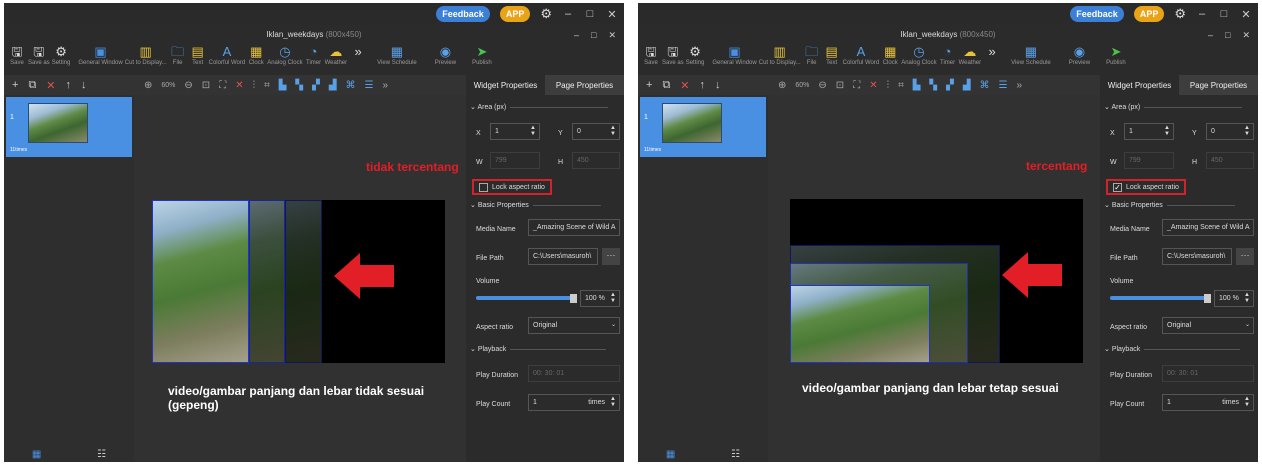  What do you see at coordinates (299, 85) in the screenshot?
I see `layer-up-icon: ▚` at bounding box center [299, 85].